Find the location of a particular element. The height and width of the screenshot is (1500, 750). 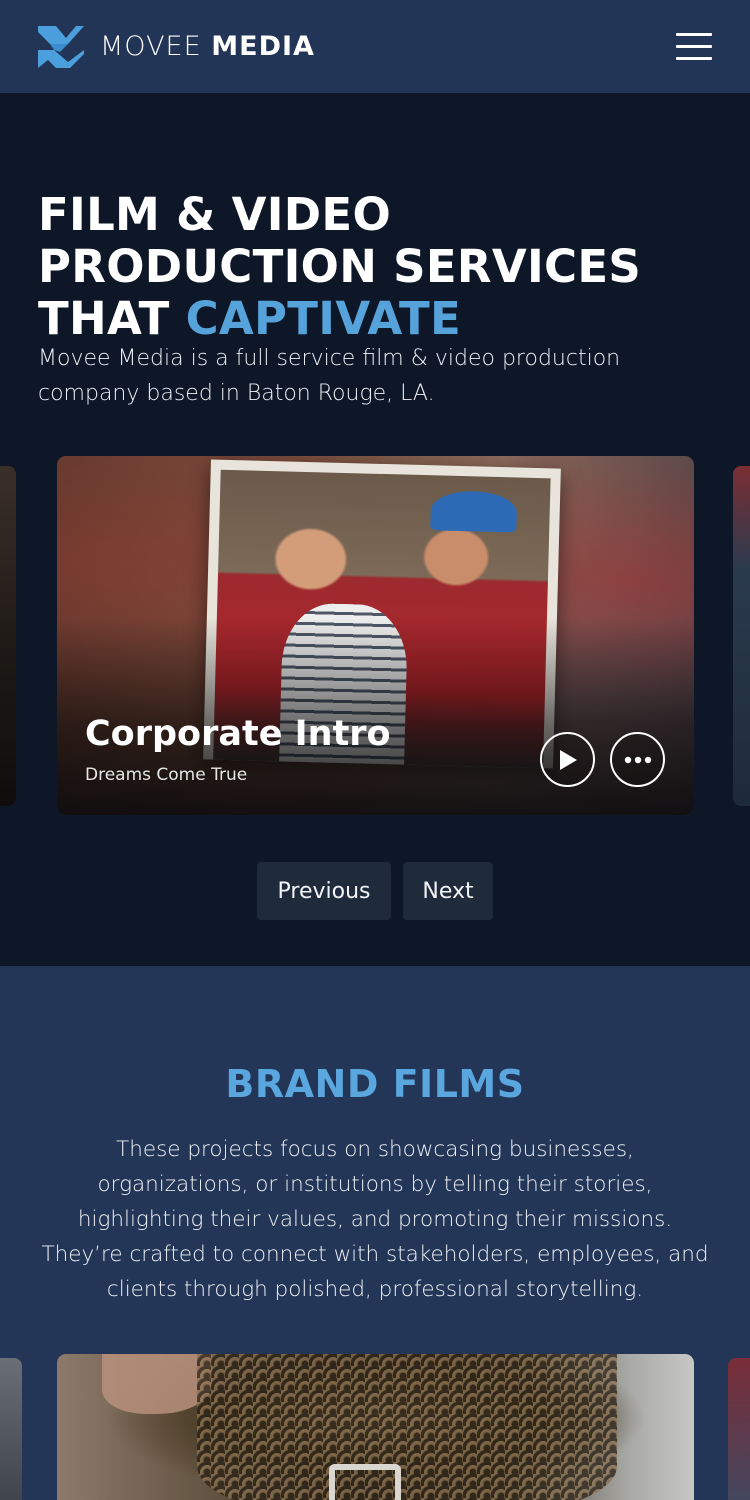

hamburger-menu-icon is located at coordinates (690, 47).